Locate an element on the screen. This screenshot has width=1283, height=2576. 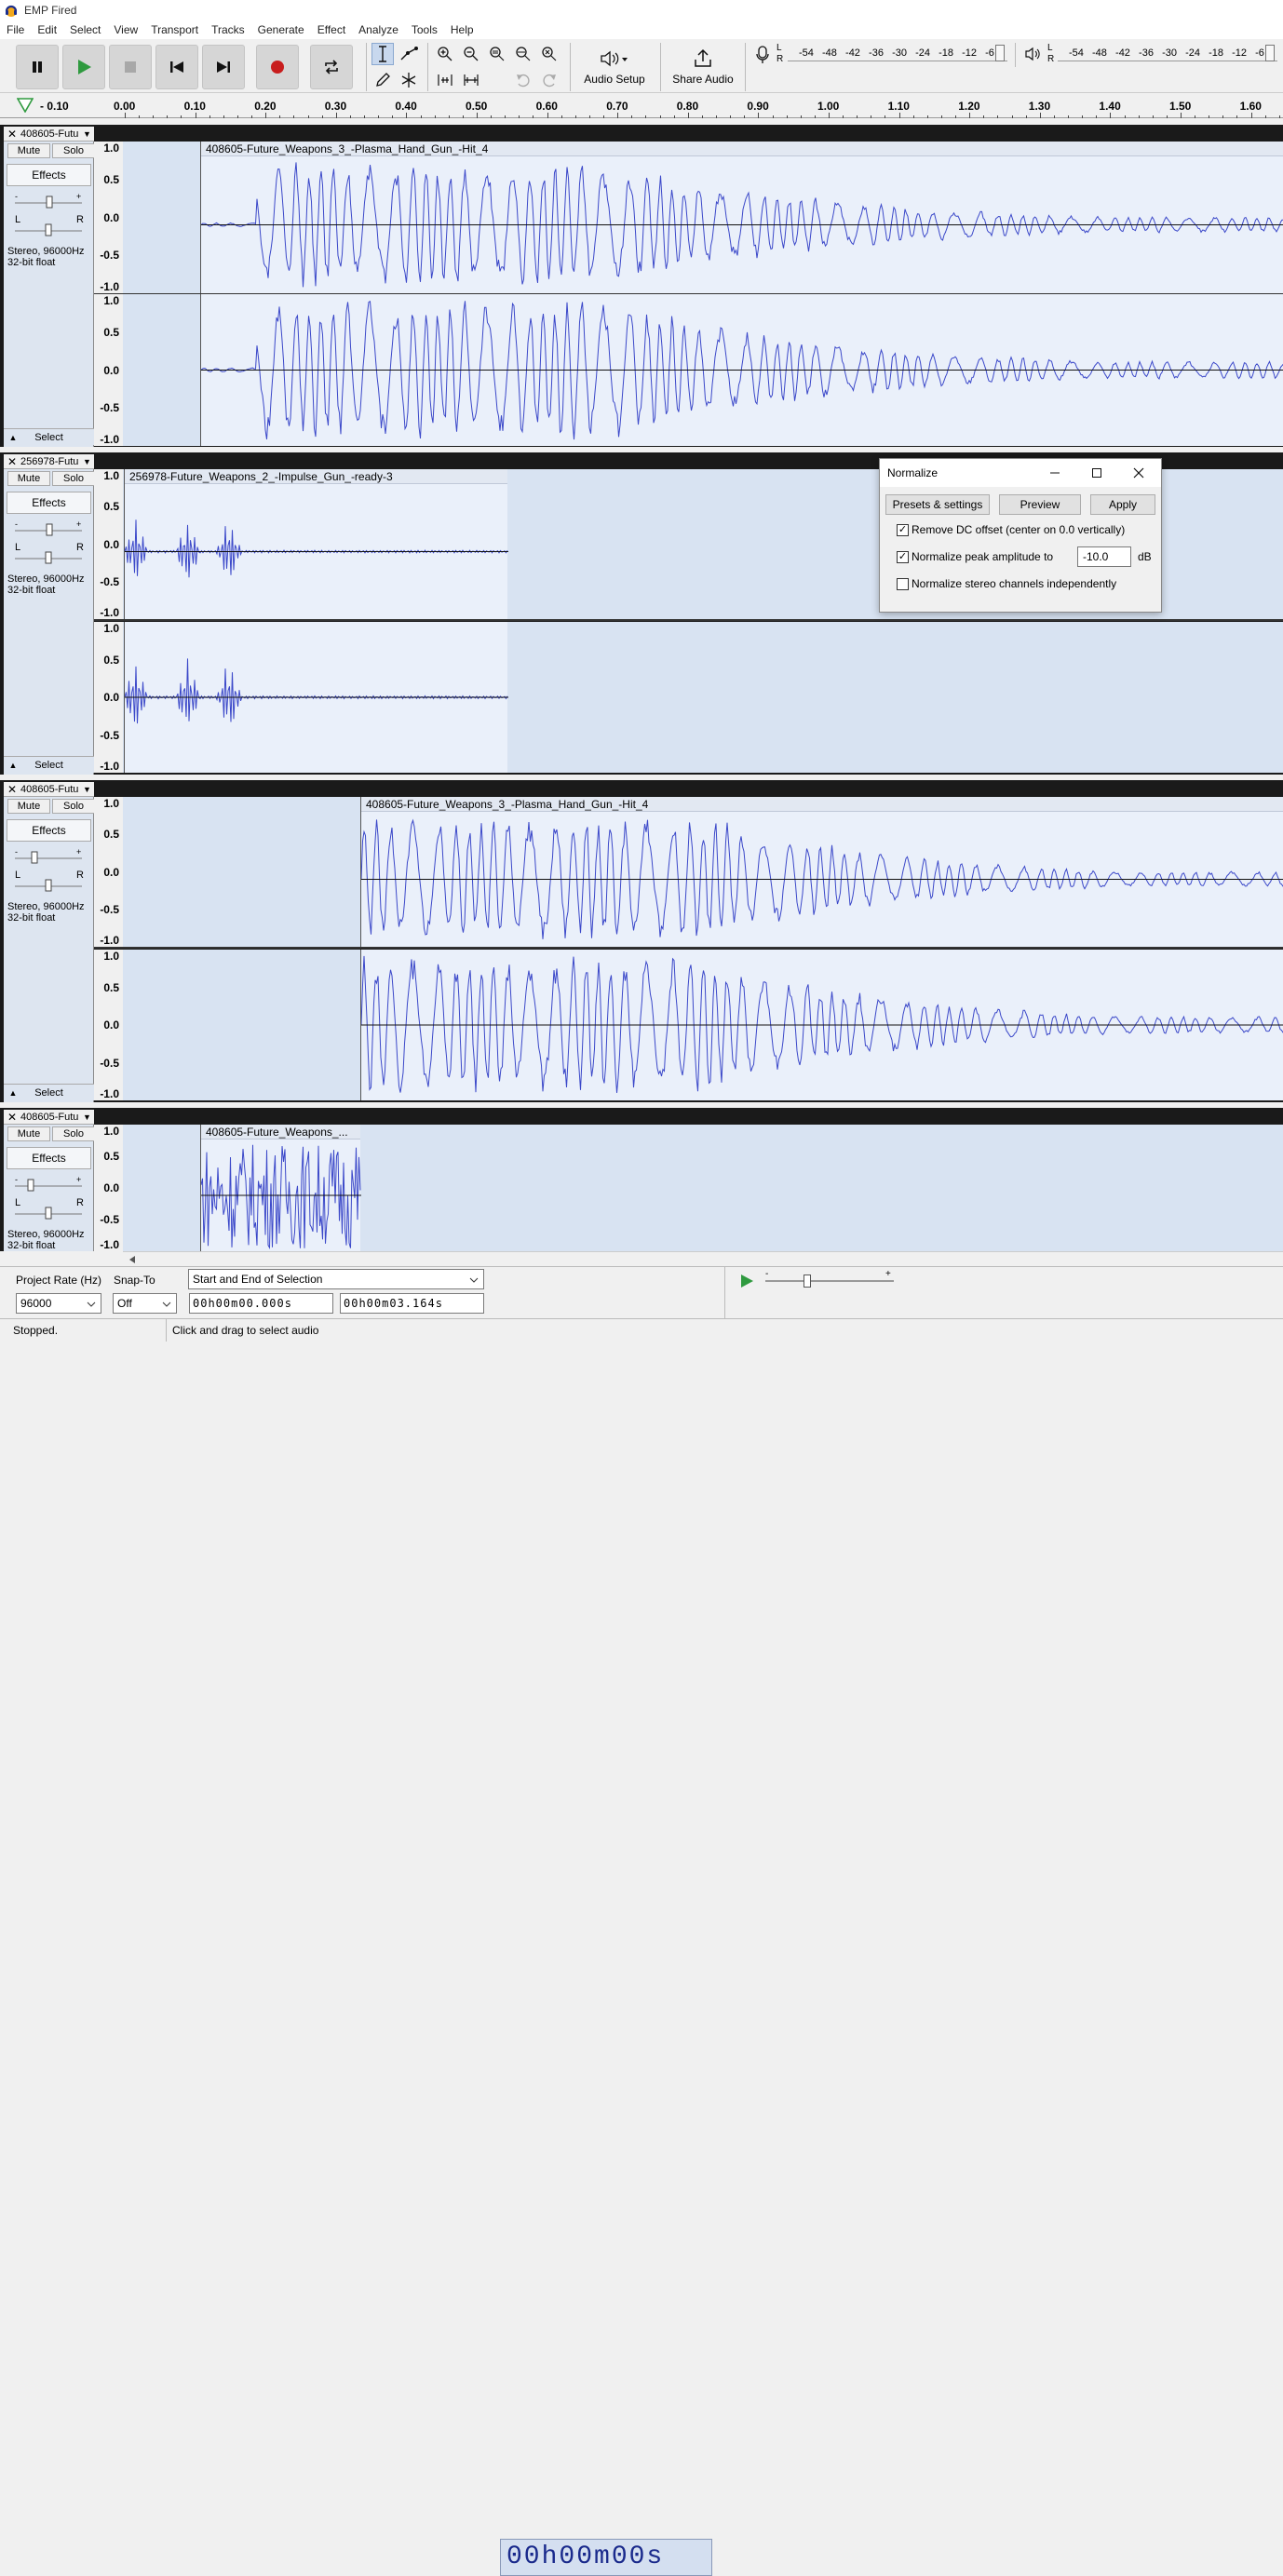
scroll-left-icon is located at coordinates (132, 1259).